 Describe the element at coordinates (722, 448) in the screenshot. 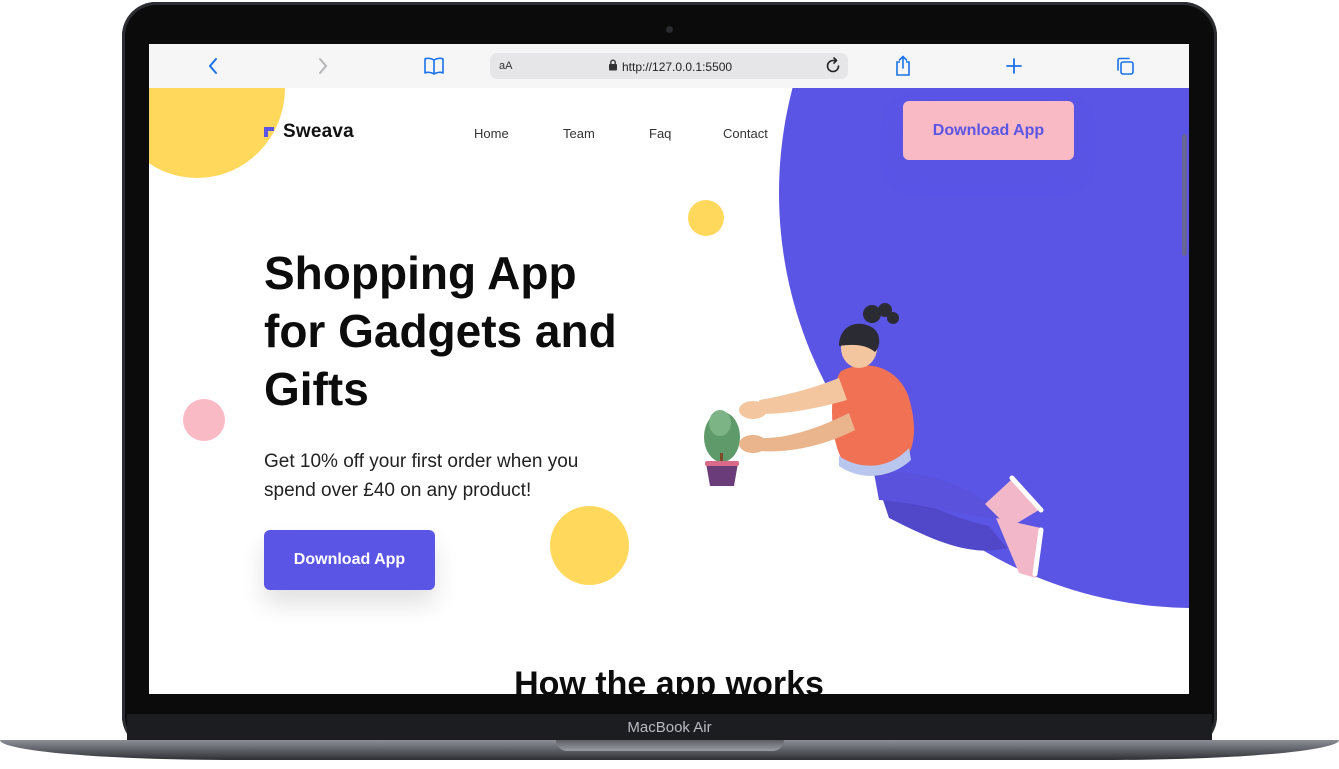

I see `potted-plant-icon` at that location.